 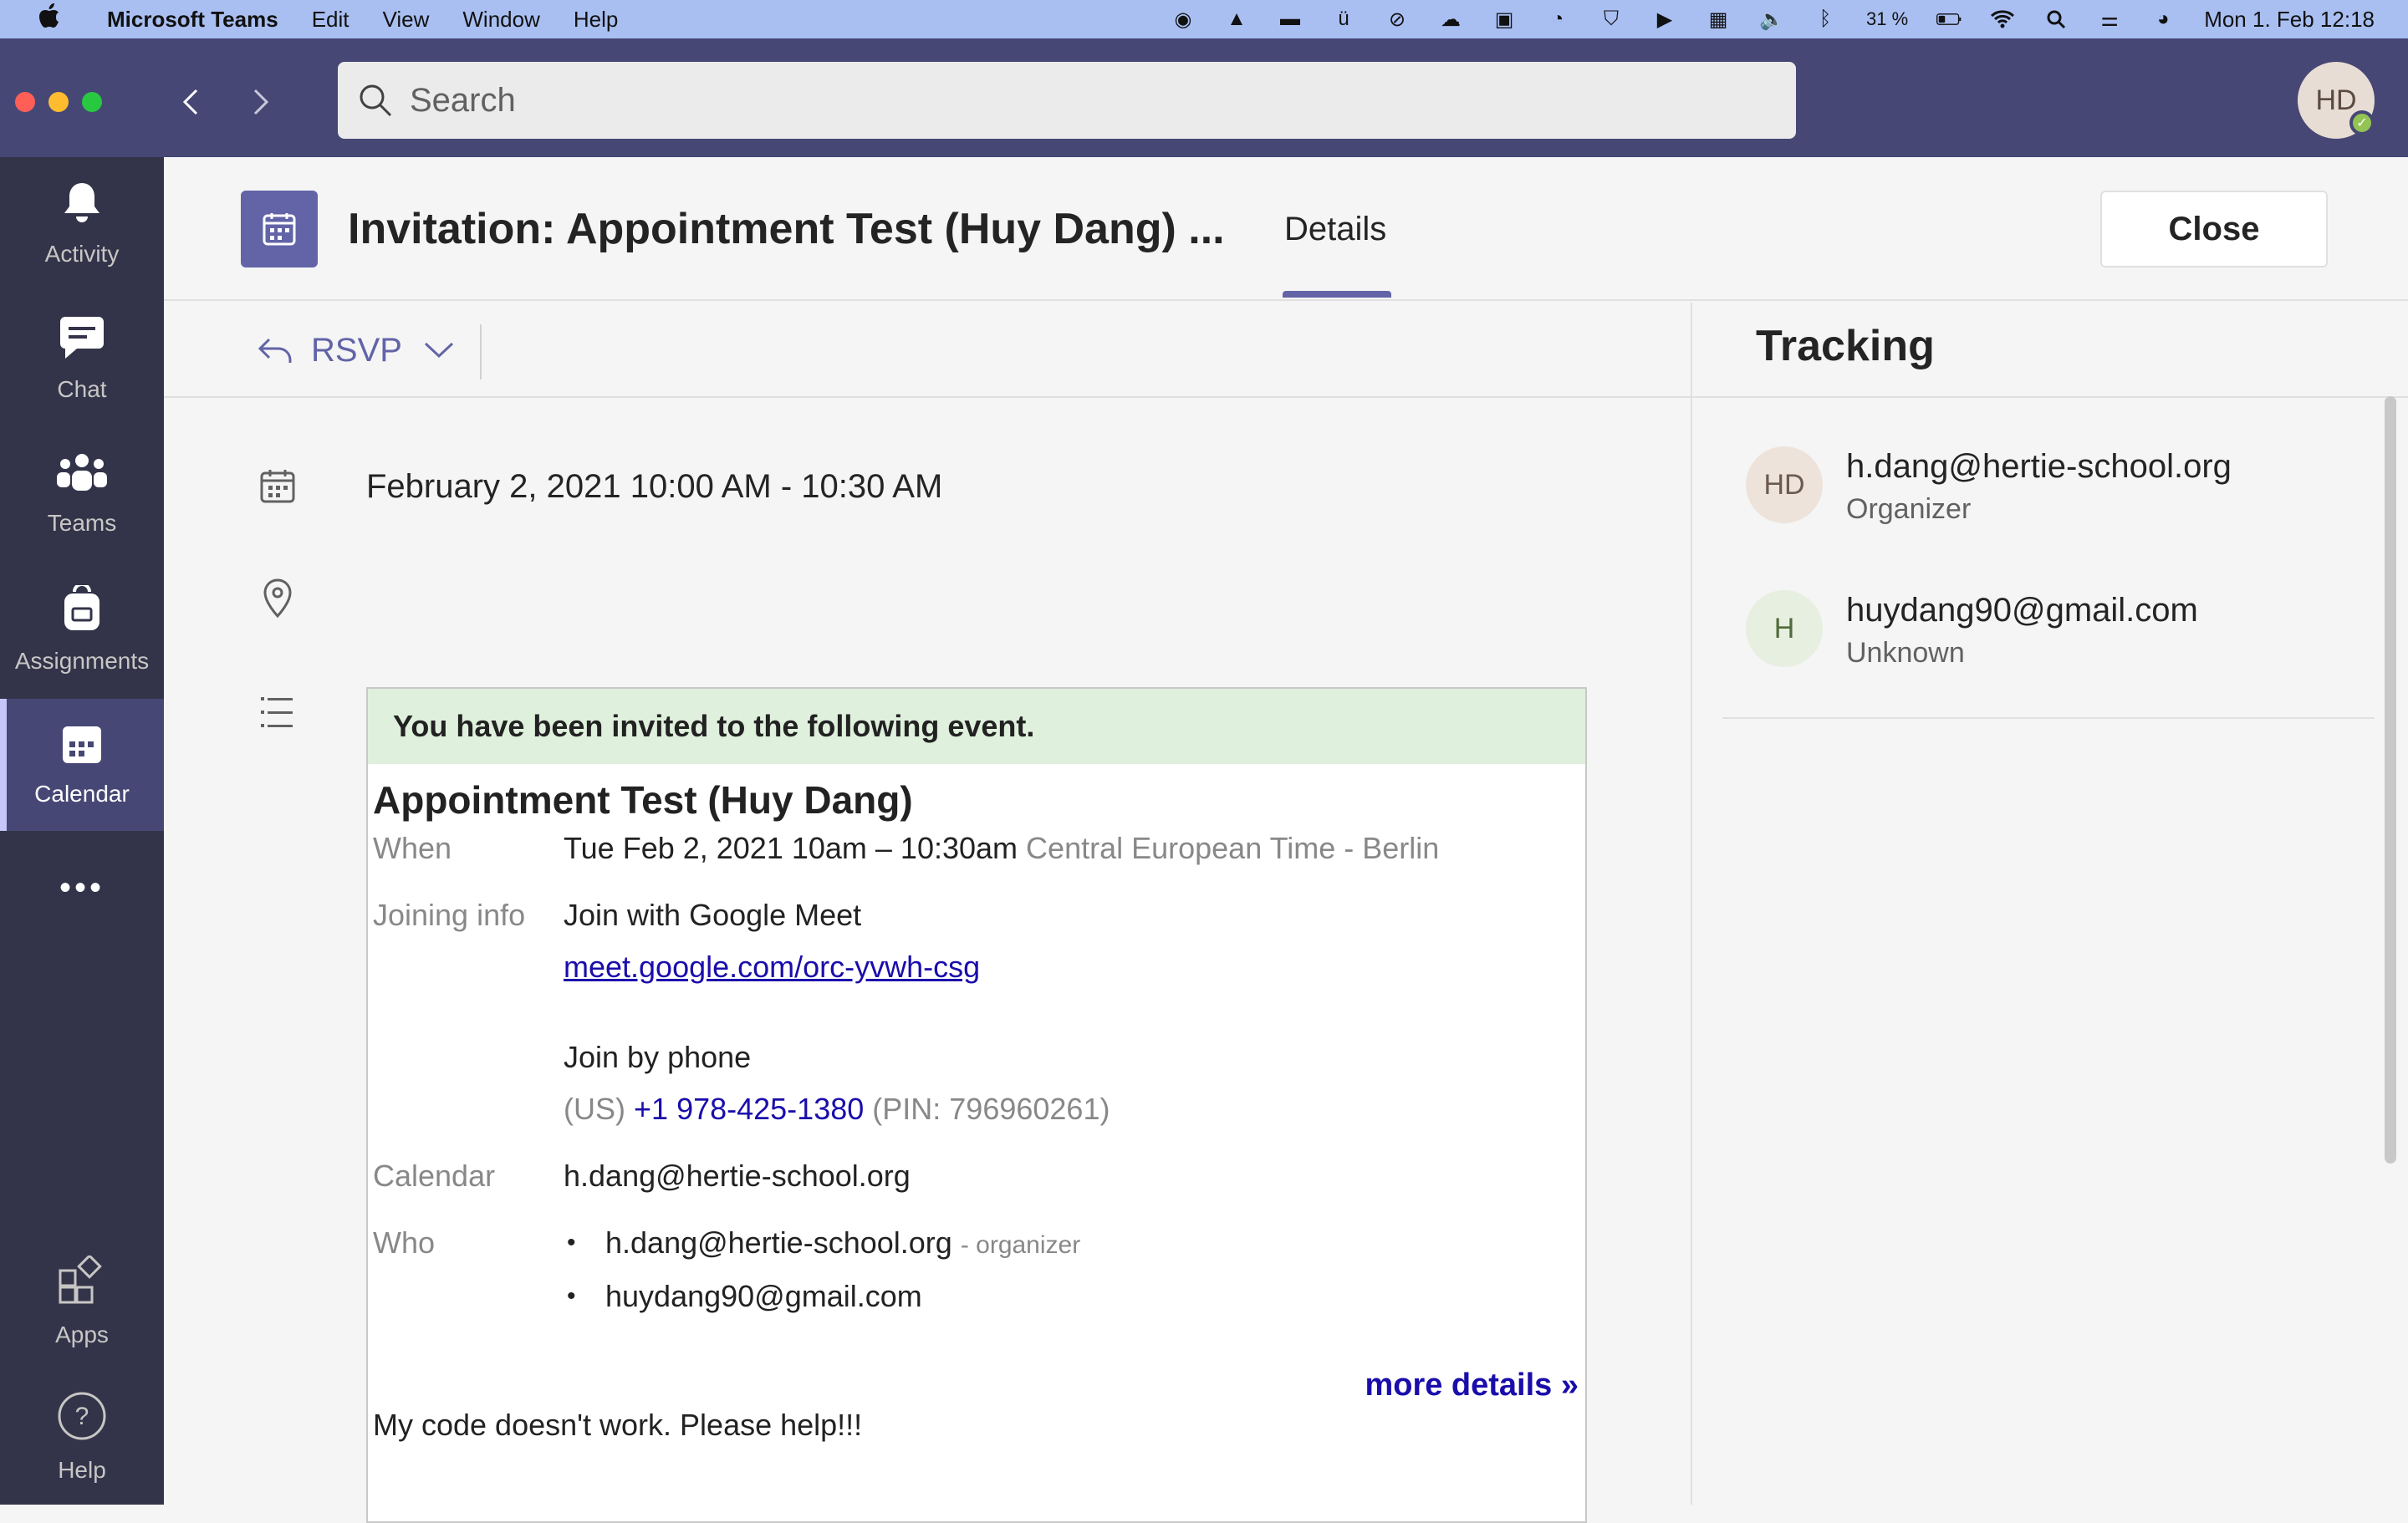 I want to click on bell-icon, so click(x=82, y=205).